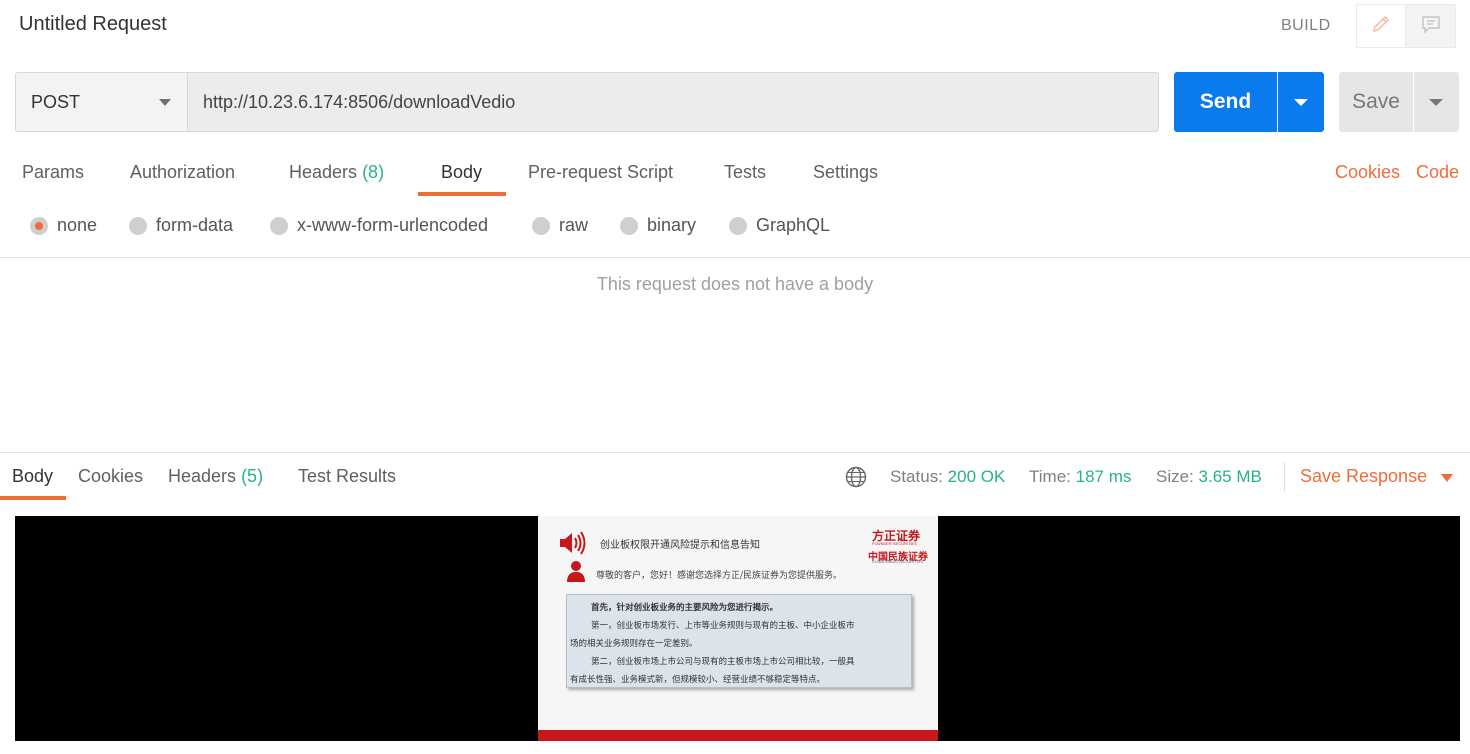 This screenshot has height=754, width=1470. I want to click on tab-body: Body, so click(461, 172).